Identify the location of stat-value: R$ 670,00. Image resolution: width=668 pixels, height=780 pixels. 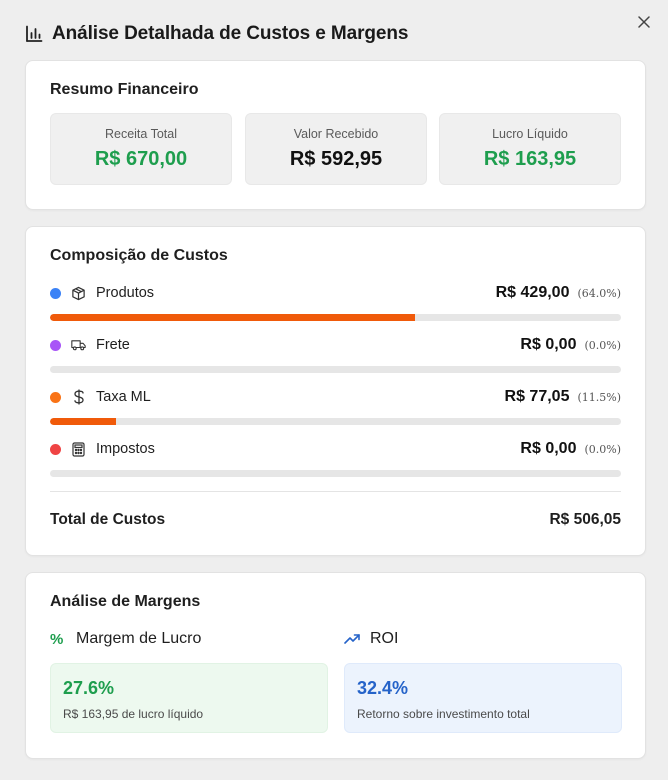
(141, 159).